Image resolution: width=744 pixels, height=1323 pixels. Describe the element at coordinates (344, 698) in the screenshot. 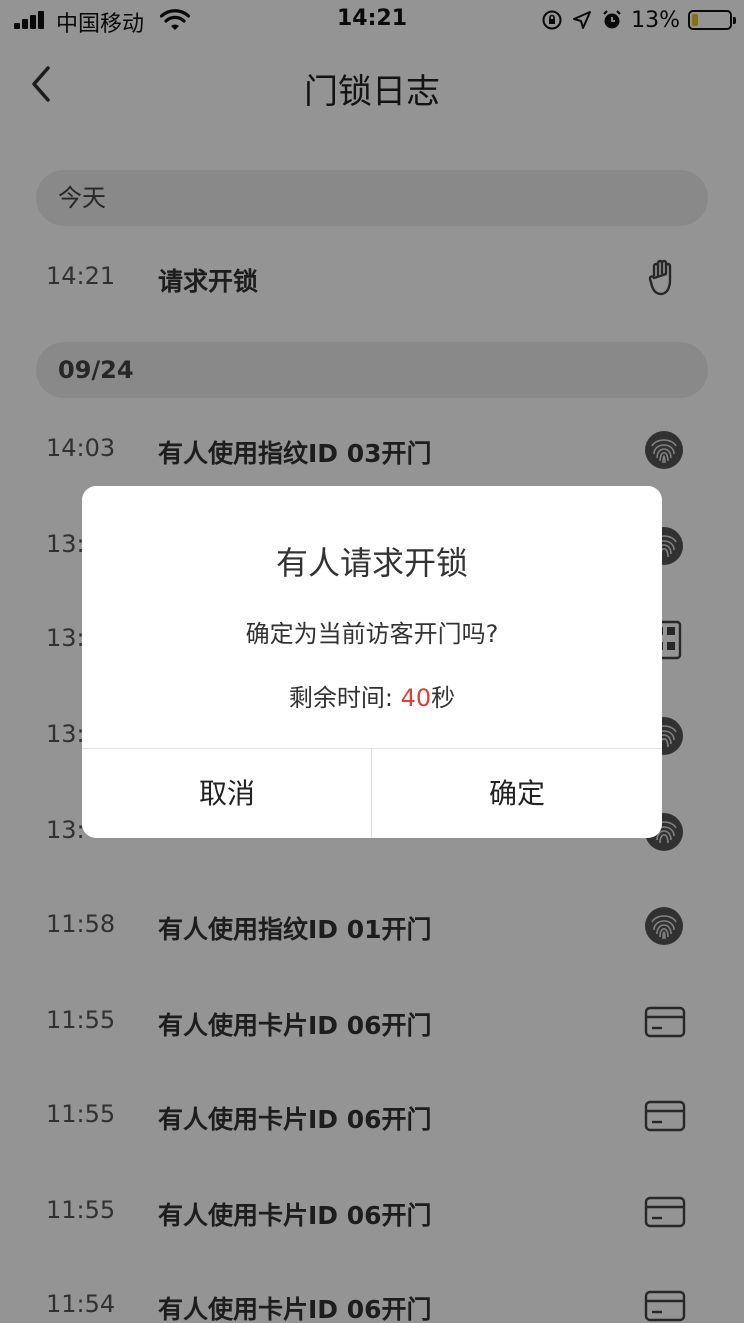

I see `remaining-label: 剩余时间:` at that location.